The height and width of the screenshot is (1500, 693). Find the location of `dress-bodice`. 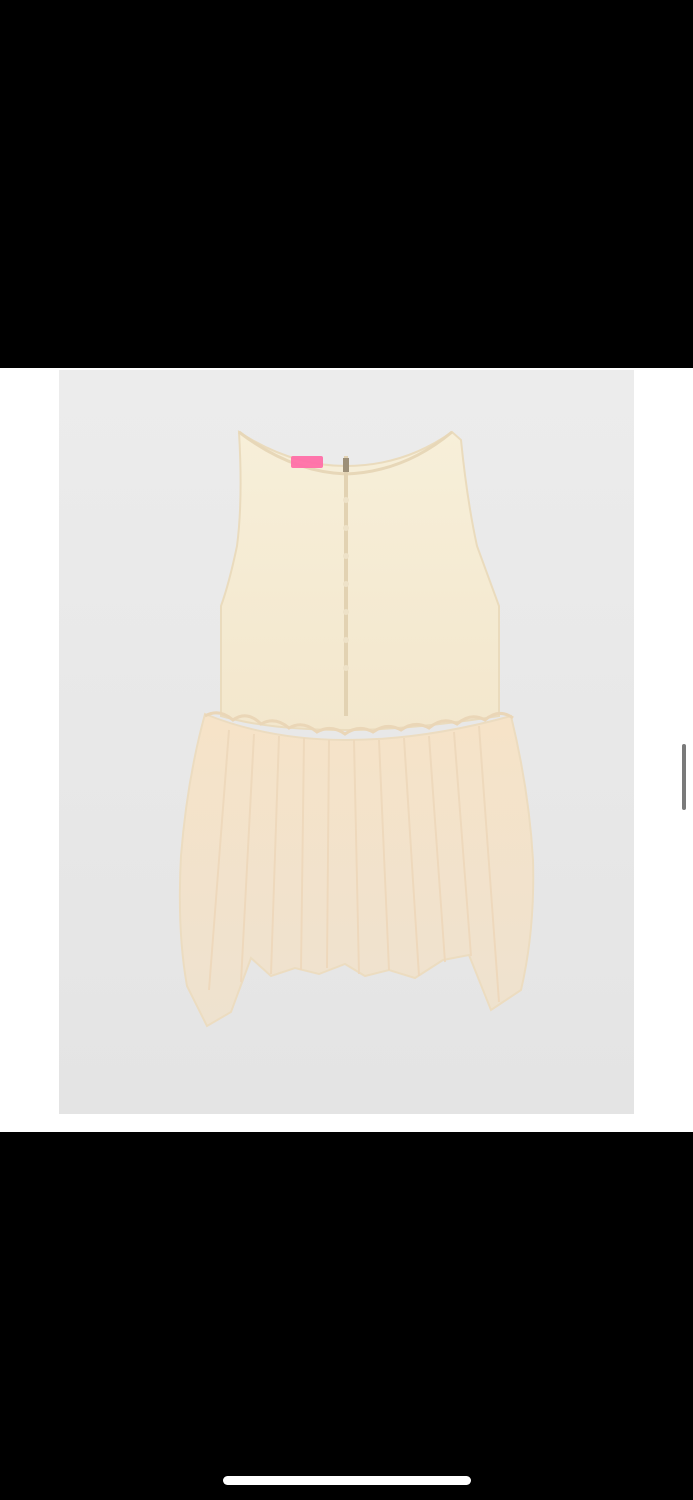

dress-bodice is located at coordinates (360, 581).